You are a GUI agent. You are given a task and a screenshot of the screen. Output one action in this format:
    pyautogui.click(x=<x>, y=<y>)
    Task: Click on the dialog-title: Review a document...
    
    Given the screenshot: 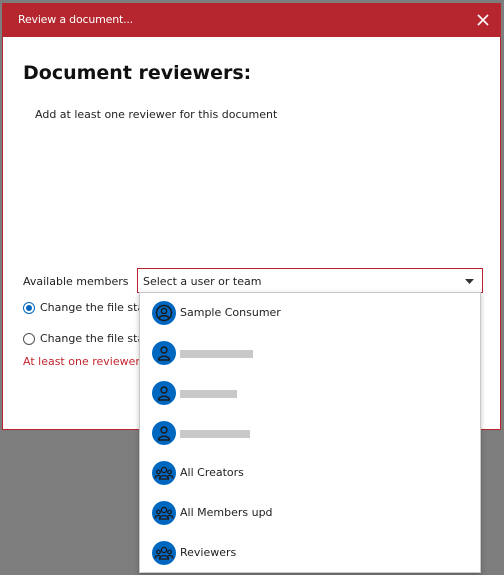 What is the action you would take?
    pyautogui.click(x=75, y=19)
    